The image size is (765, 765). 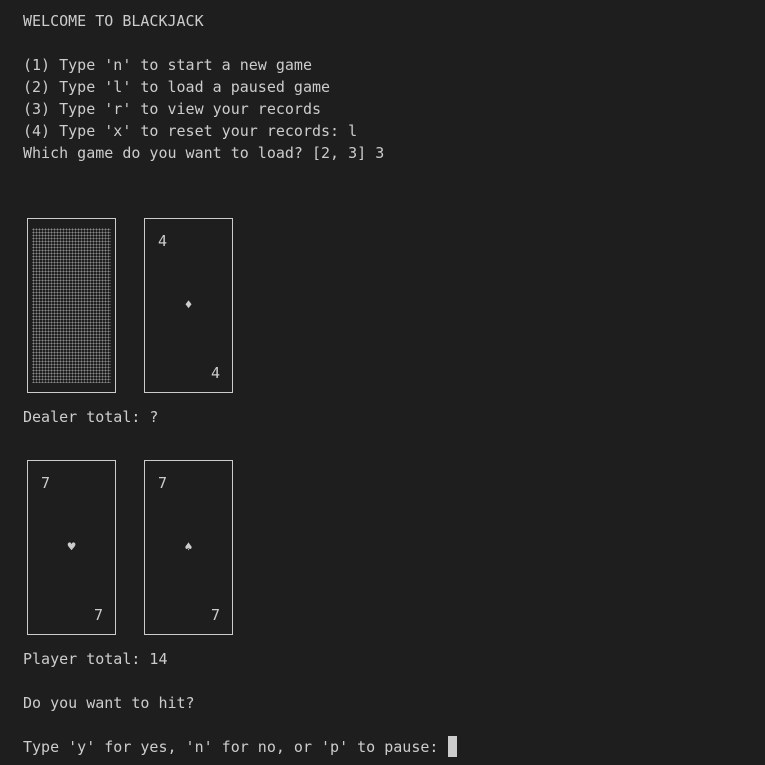 I want to click on load-game-prompt: Which game do you want to load? [2, 3] 3, so click(x=204, y=153).